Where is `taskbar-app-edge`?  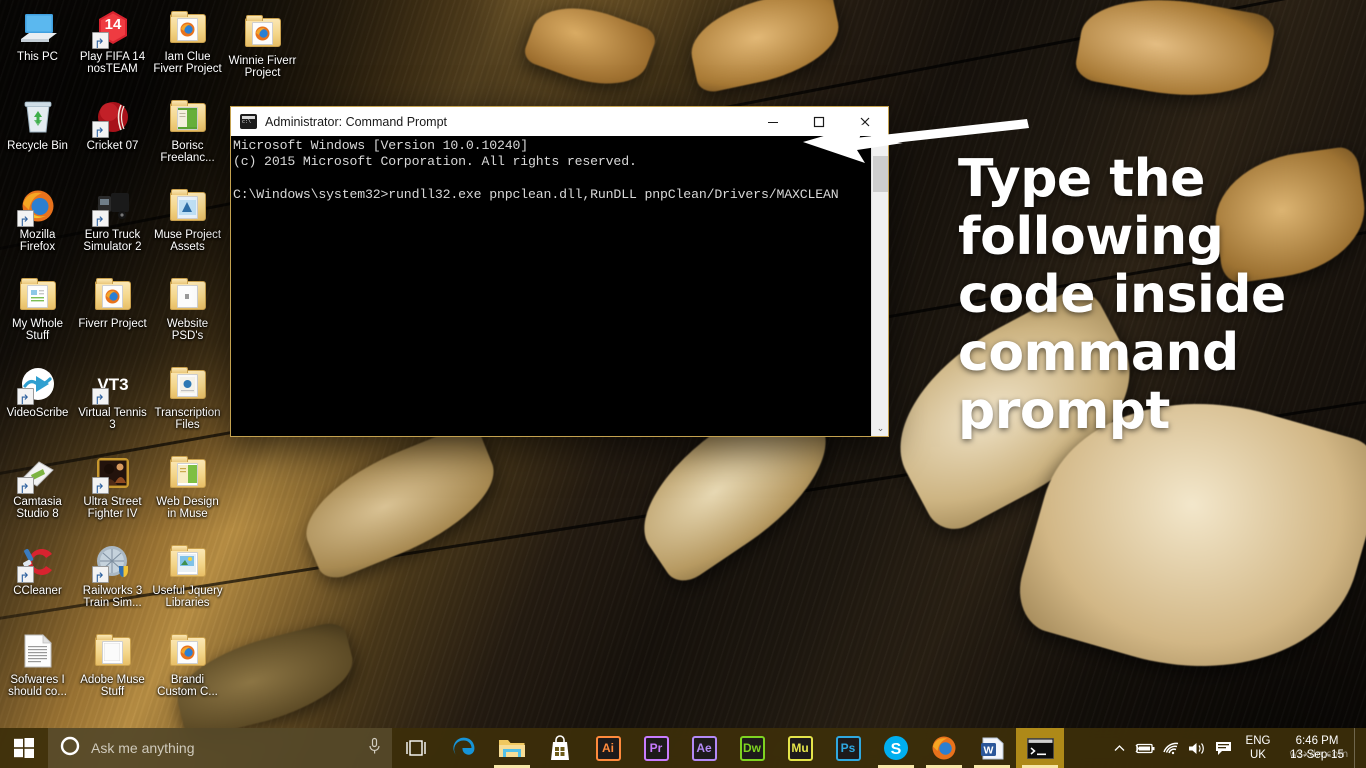
taskbar-app-edge is located at coordinates (464, 748).